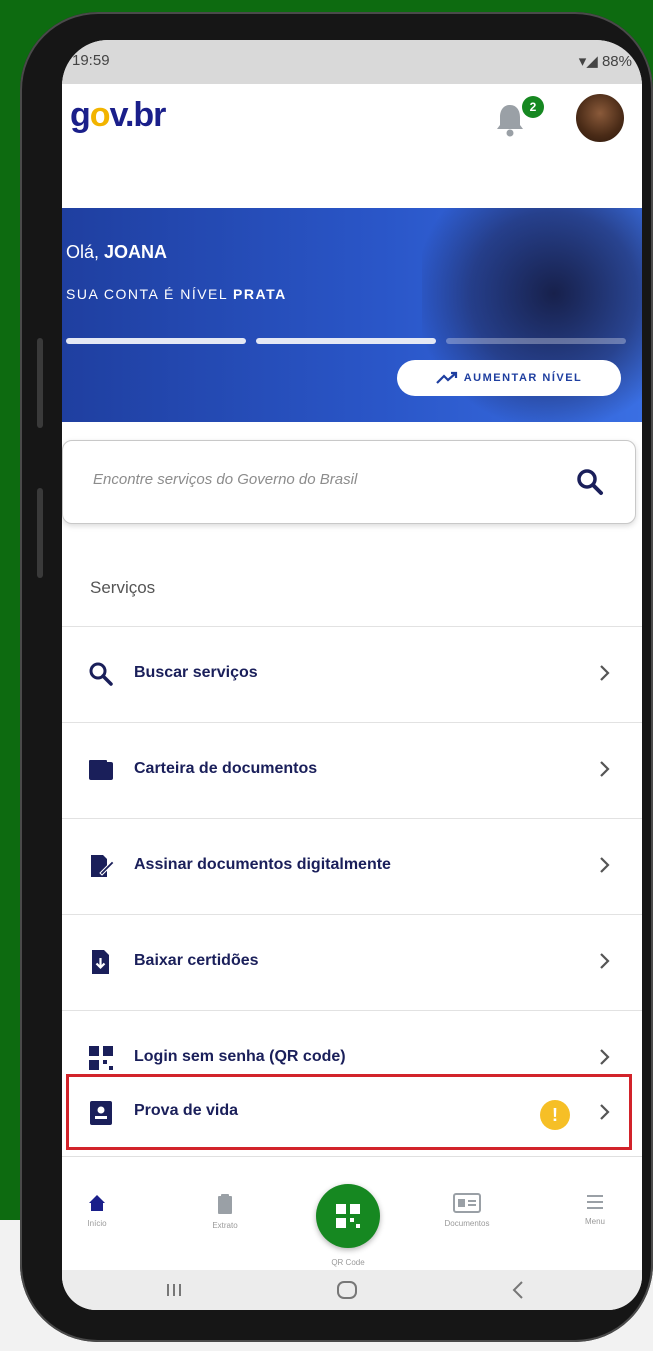  Describe the element at coordinates (196, 960) in the screenshot. I see `service-label: Baixar certidões` at that location.